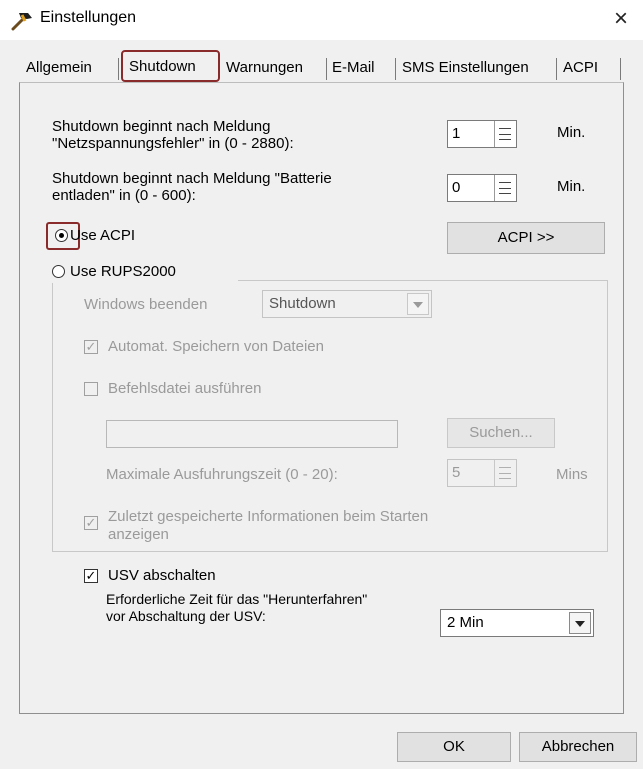 This screenshot has width=643, height=769. Describe the element at coordinates (146, 304) in the screenshot. I see `windows-beenden-label: Windows beenden` at that location.